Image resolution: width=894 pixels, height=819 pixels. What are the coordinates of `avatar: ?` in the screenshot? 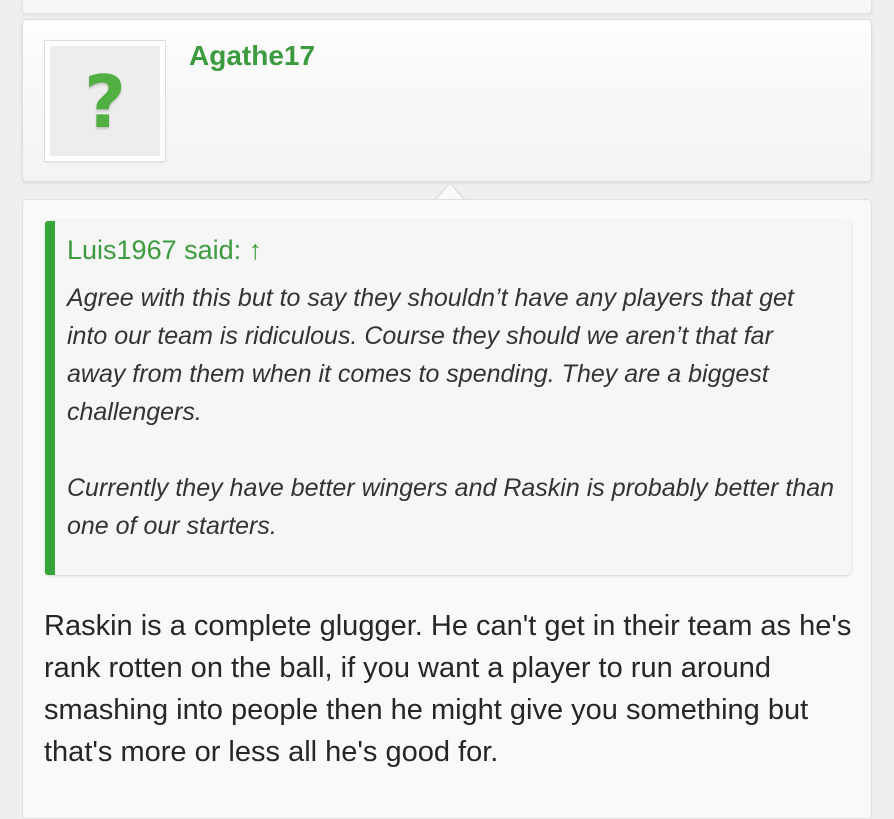 It's located at (105, 101).